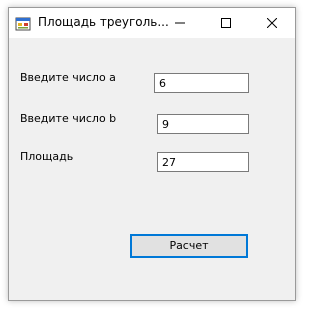 The width and height of the screenshot is (320, 309). I want to click on form-icon, so click(23, 23).